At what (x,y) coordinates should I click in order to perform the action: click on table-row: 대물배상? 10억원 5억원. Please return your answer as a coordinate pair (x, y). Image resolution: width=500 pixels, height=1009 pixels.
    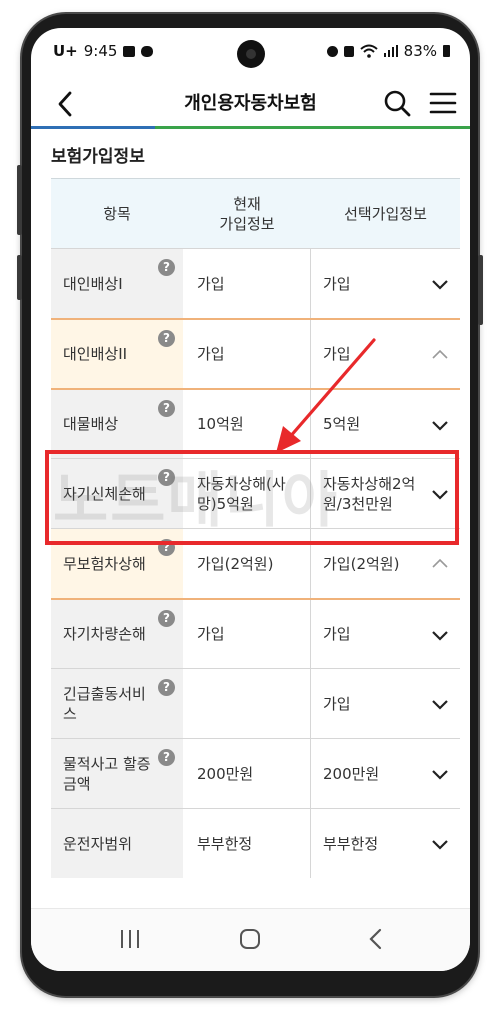
    Looking at the image, I should click on (255, 423).